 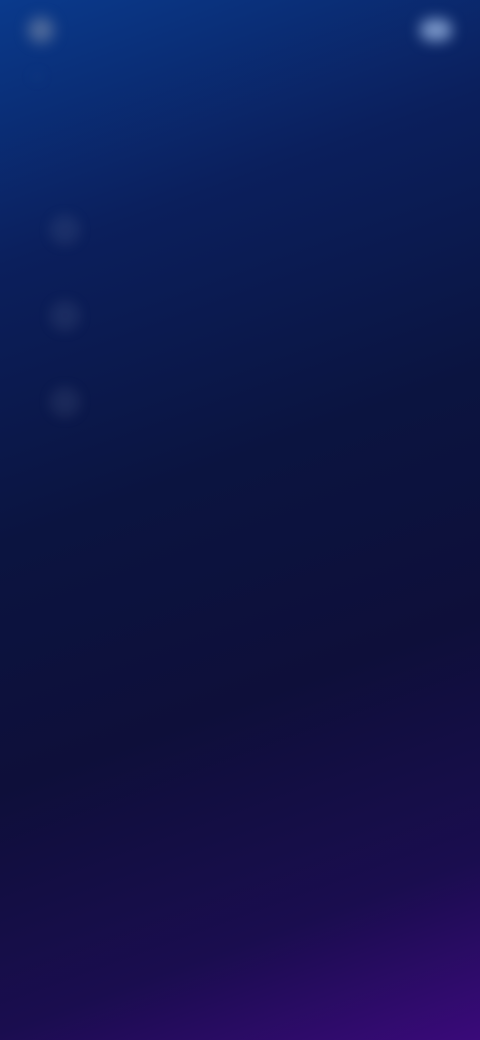 I want to click on breadcrumb: ←, so click(x=52, y=75).